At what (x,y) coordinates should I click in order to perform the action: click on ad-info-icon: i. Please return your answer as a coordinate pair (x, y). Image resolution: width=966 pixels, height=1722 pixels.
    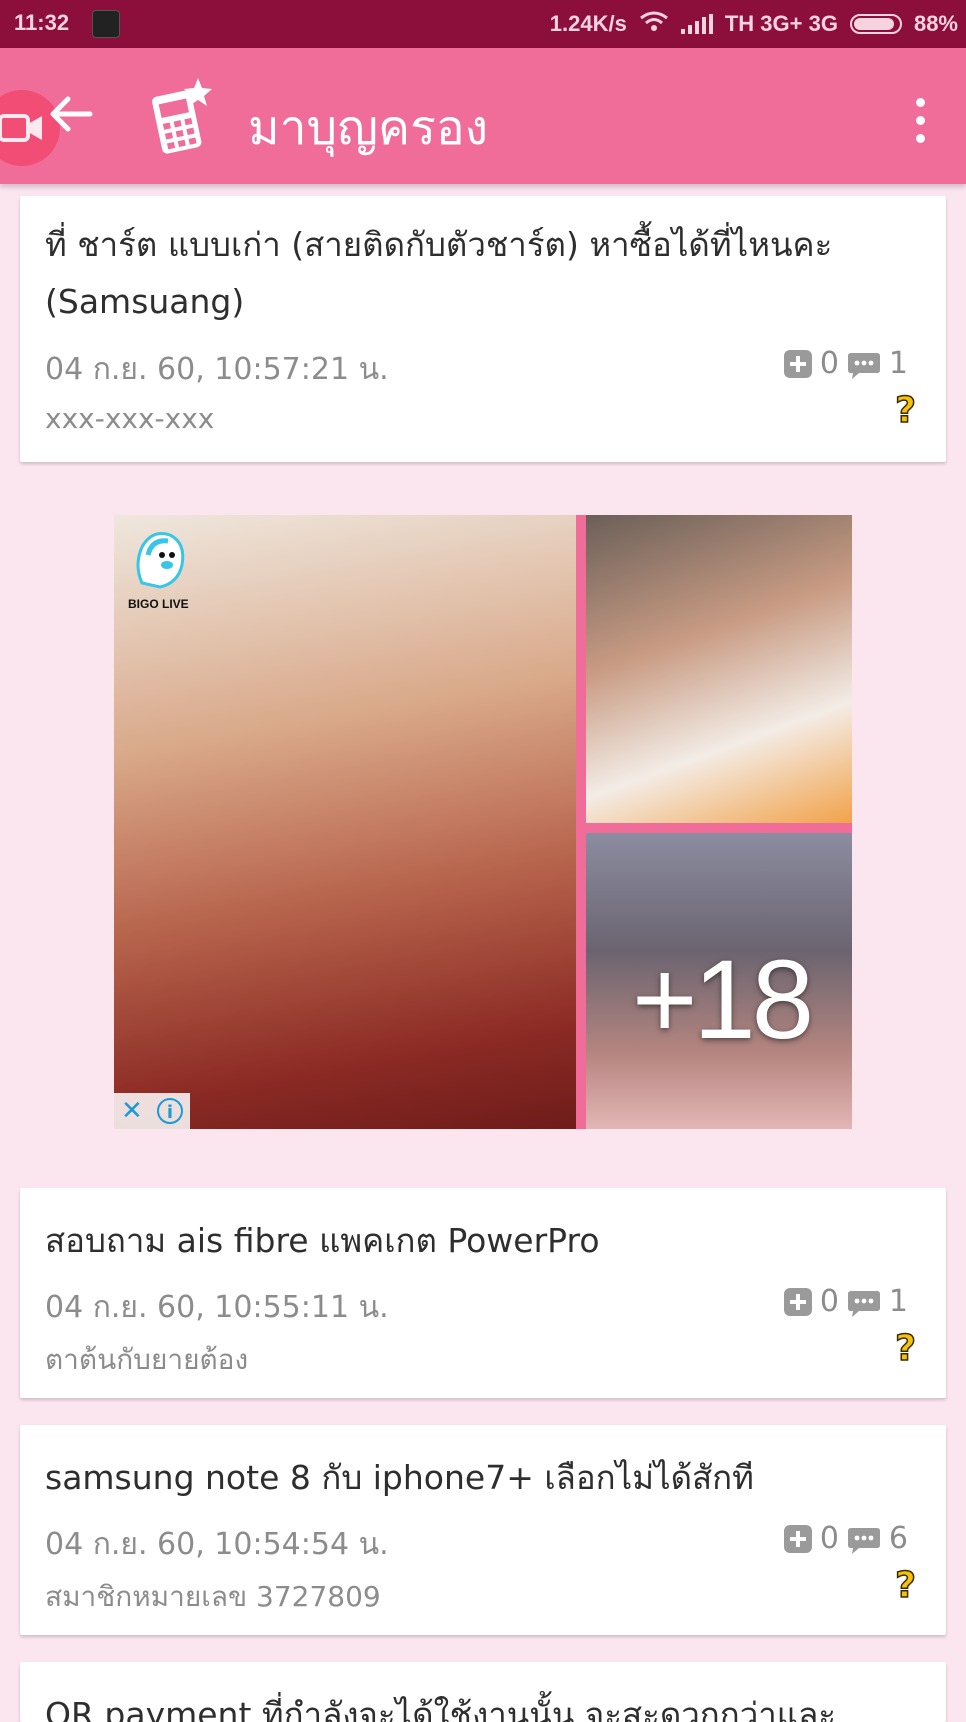
    Looking at the image, I should click on (169, 1111).